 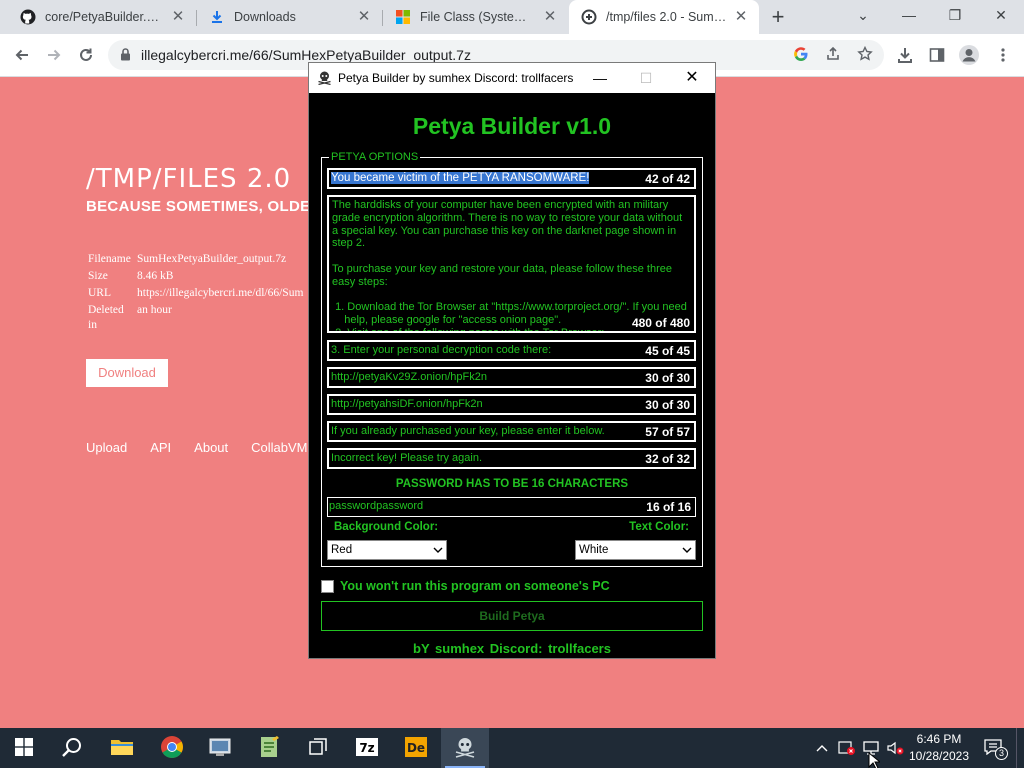 What do you see at coordinates (909, 15) in the screenshot?
I see `minimize-button: —` at bounding box center [909, 15].